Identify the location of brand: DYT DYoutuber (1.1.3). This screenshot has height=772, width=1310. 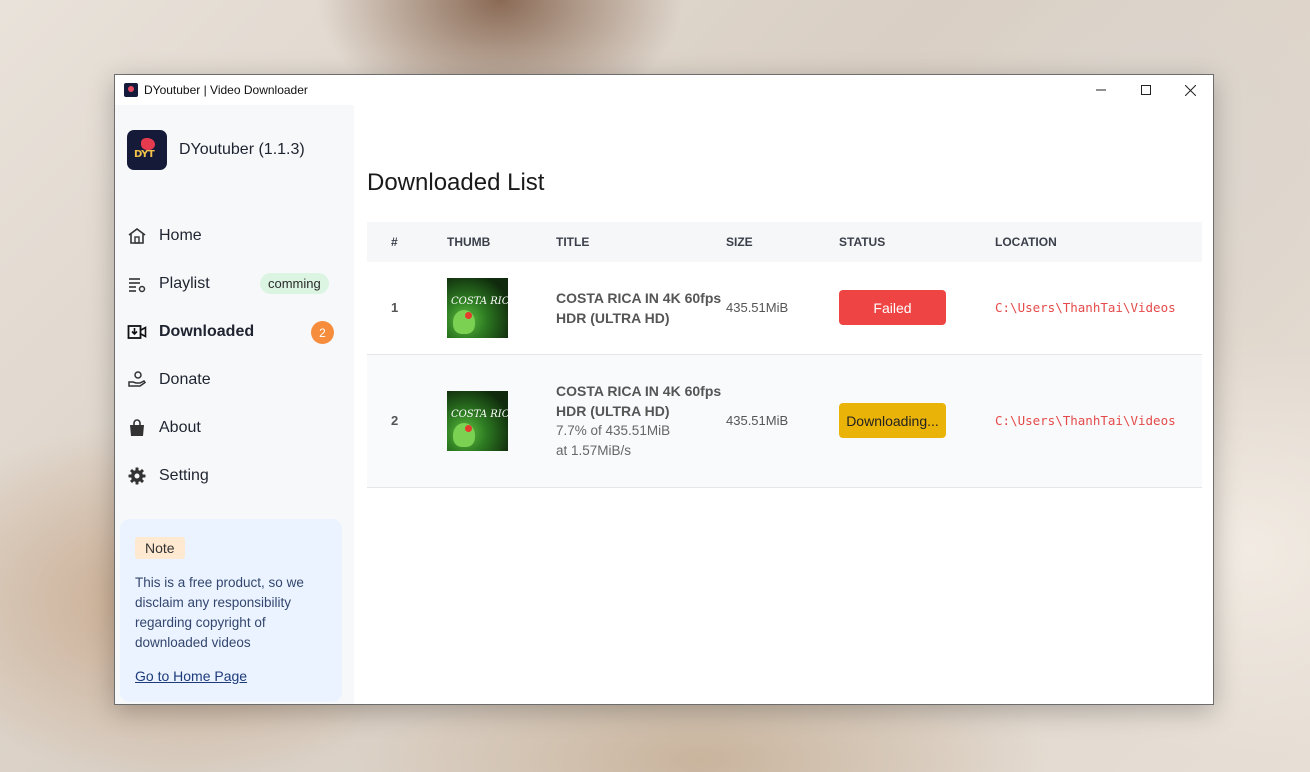
(216, 150).